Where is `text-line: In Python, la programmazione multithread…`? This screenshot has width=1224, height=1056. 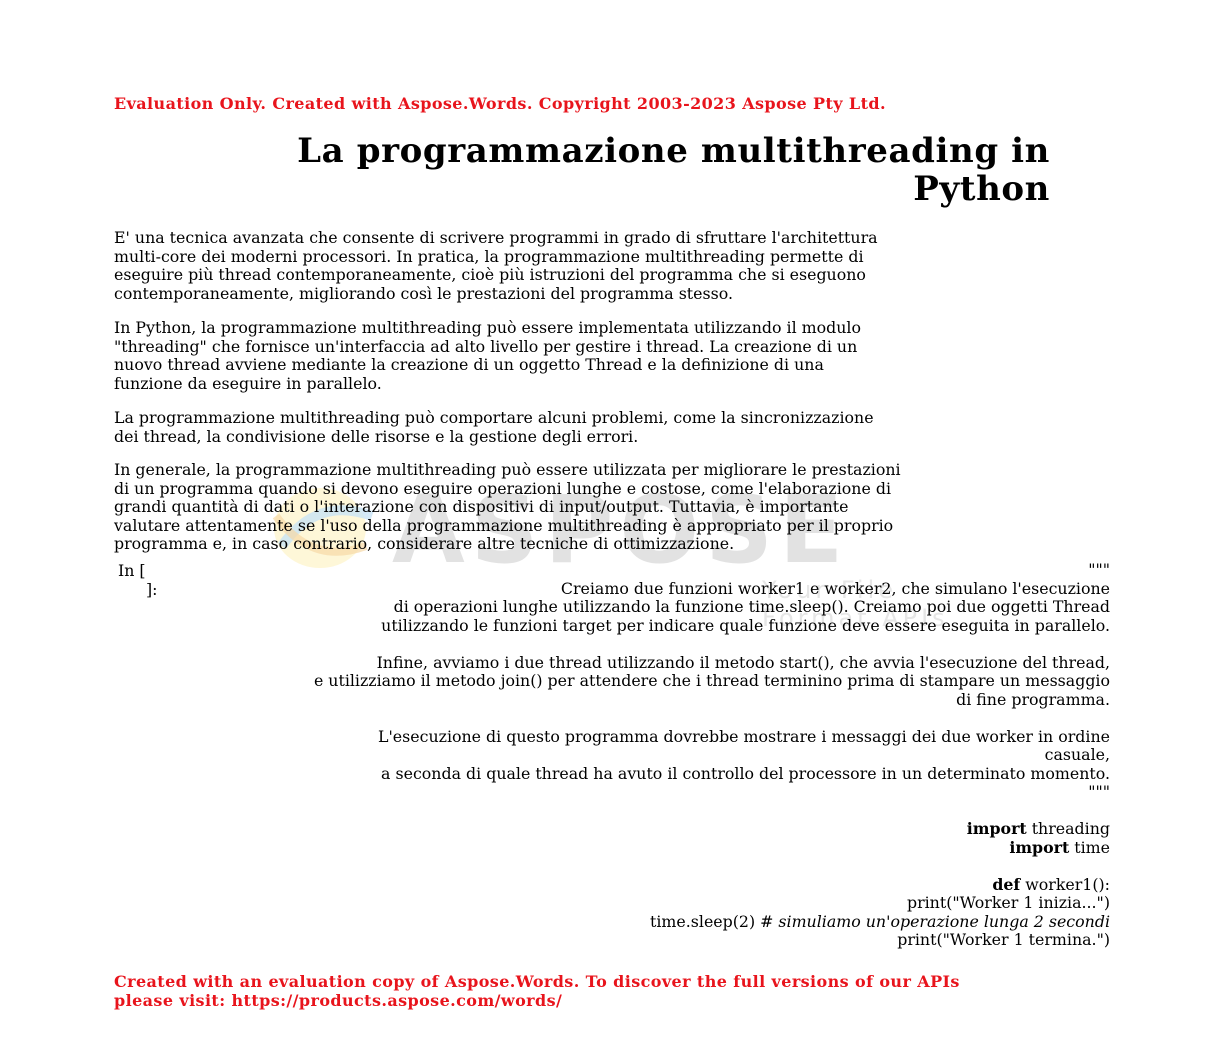
text-line: In Python, la programmazione multithread… is located at coordinates (487, 327).